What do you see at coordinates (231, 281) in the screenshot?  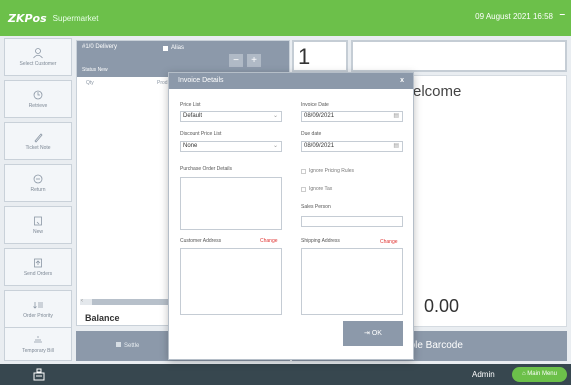 I see `customer-address-textarea` at bounding box center [231, 281].